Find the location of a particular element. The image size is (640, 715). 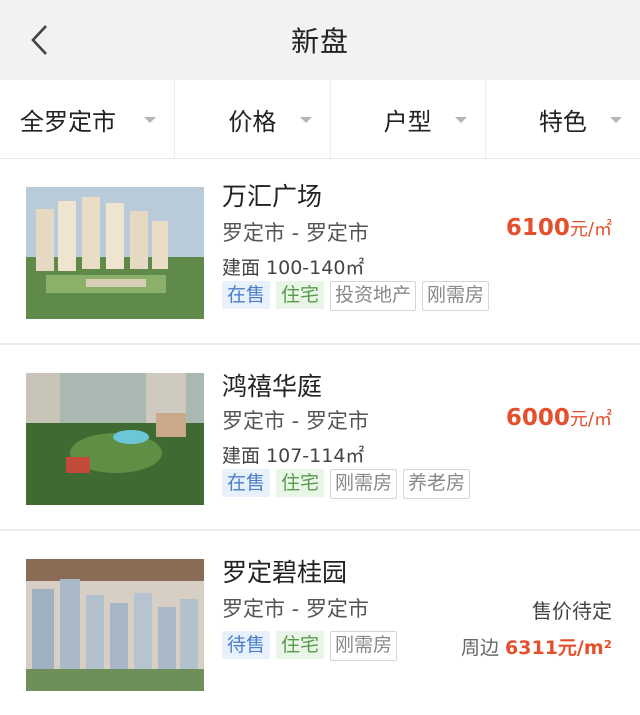

filter-feature: 特色 is located at coordinates (563, 119).